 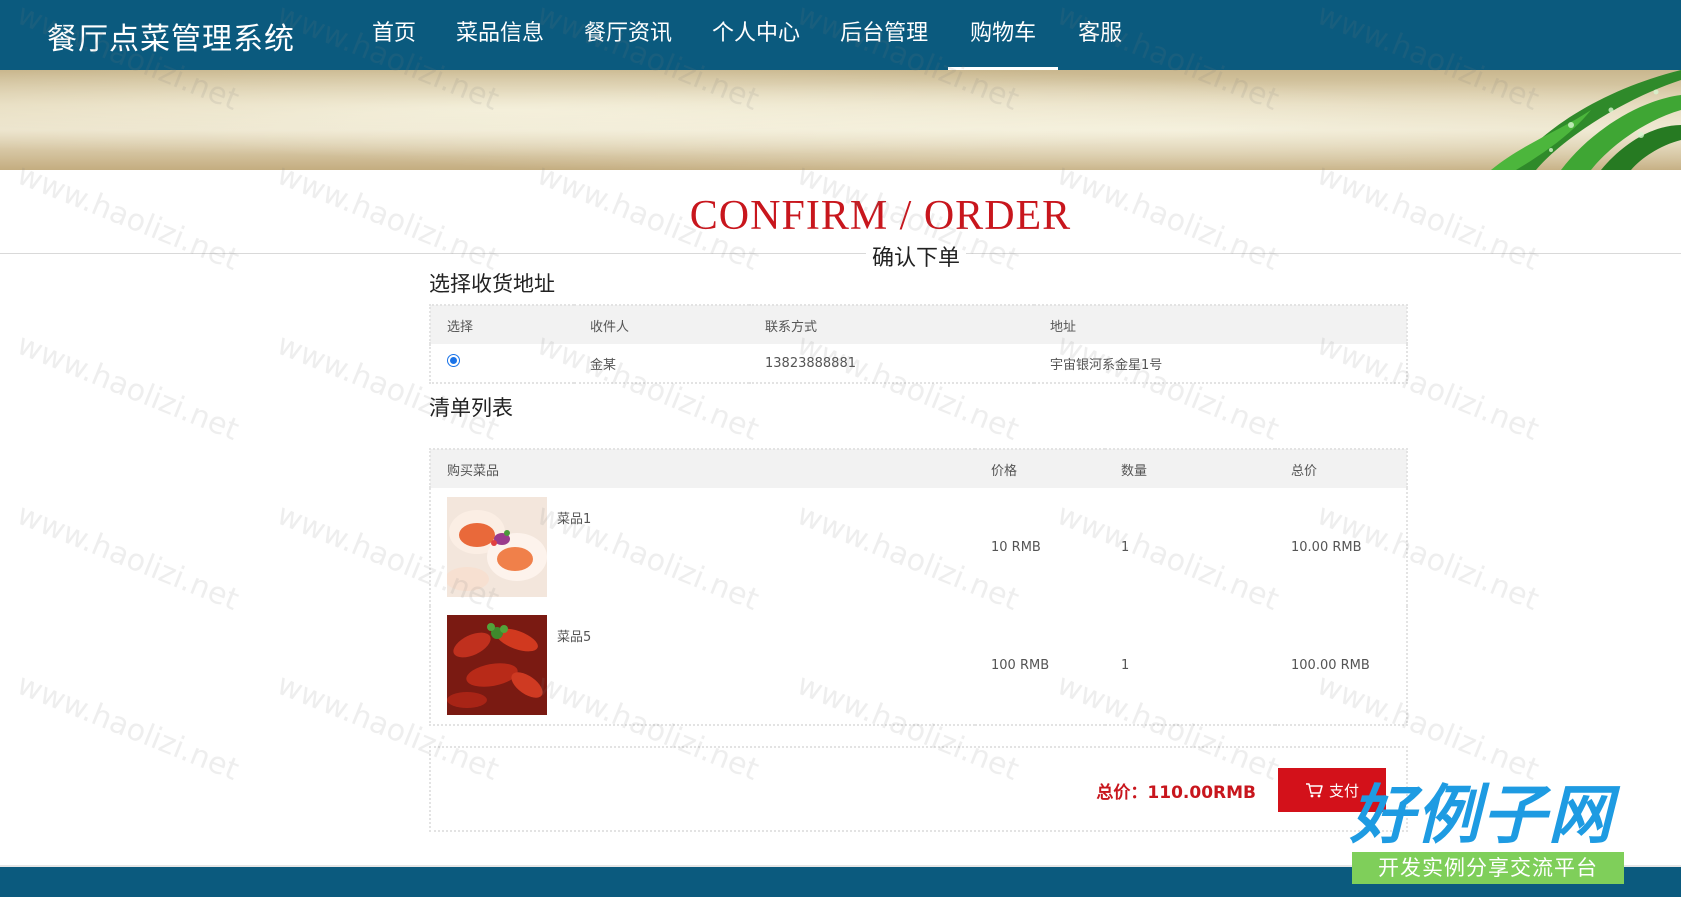 What do you see at coordinates (502, 324) in the screenshot?
I see `column-header: 选择` at bounding box center [502, 324].